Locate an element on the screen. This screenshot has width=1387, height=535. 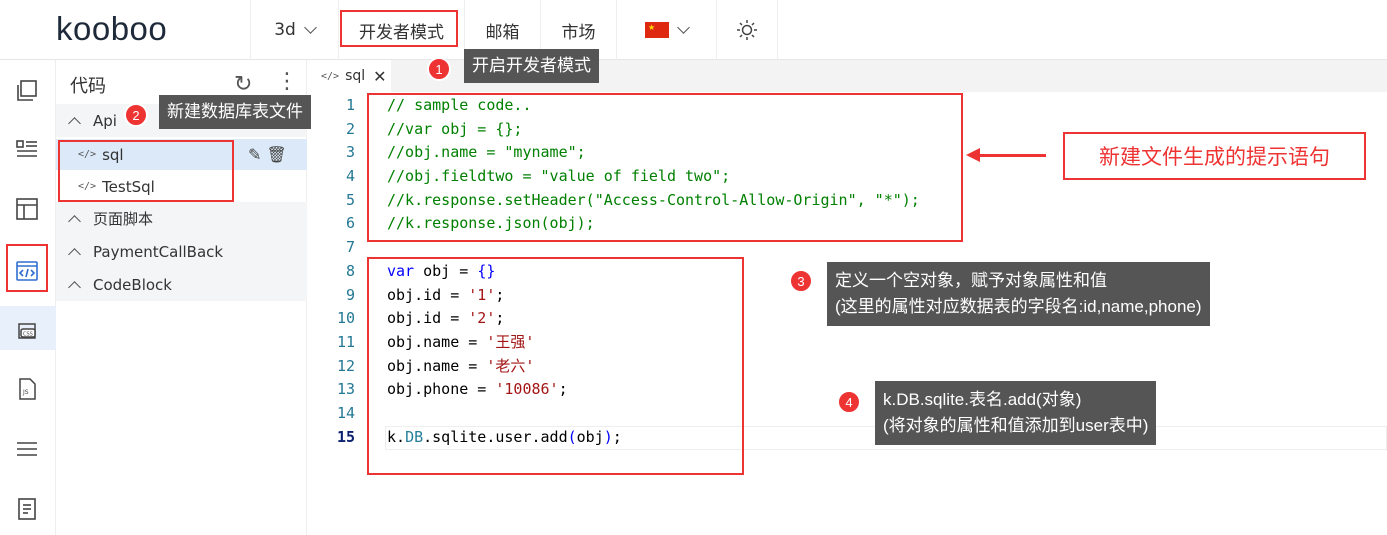
tab-sql: </> sql ✕ is located at coordinates (349, 76).